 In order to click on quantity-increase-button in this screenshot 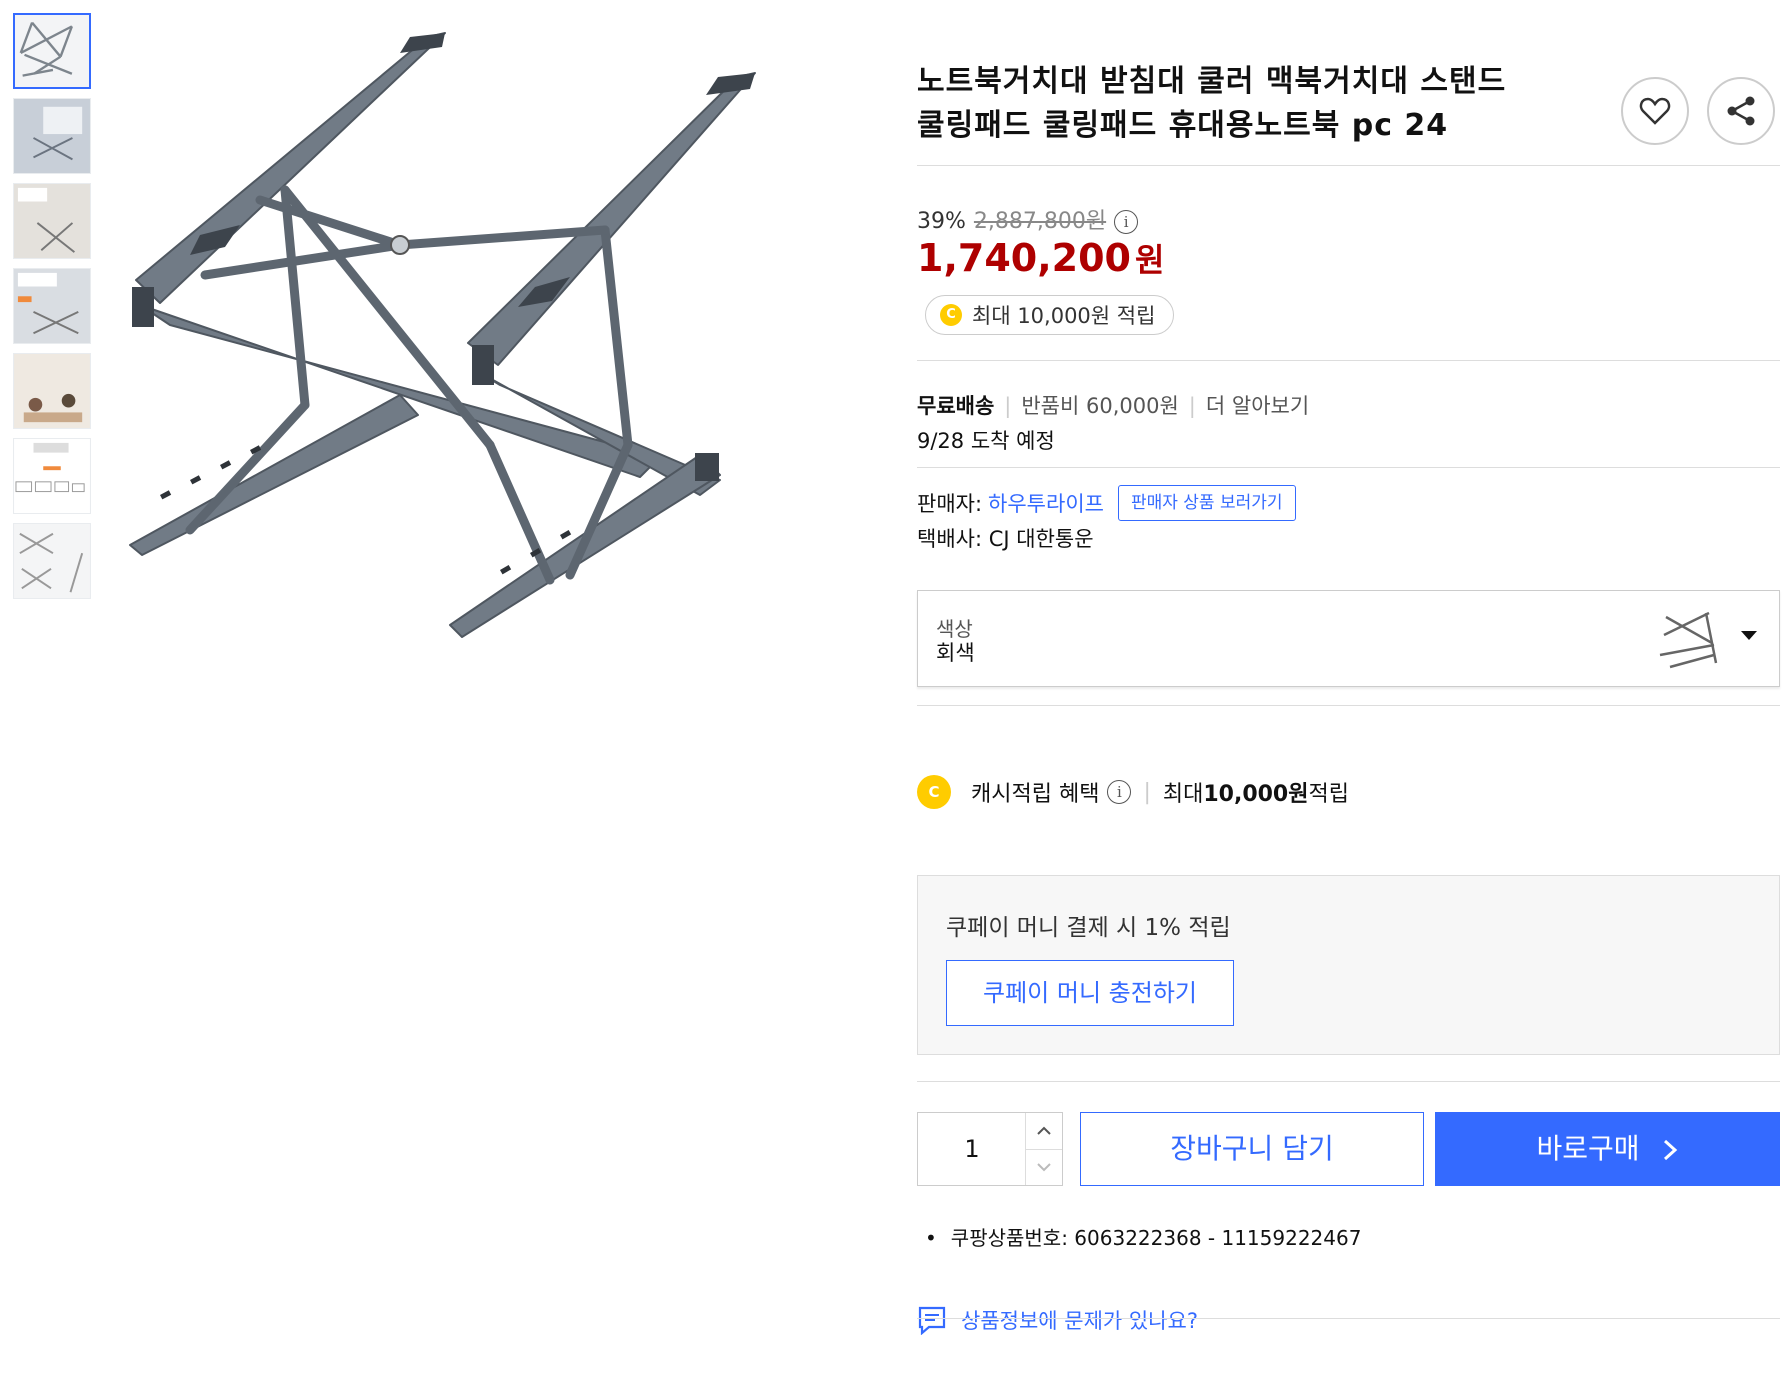, I will do `click(1043, 1131)`.